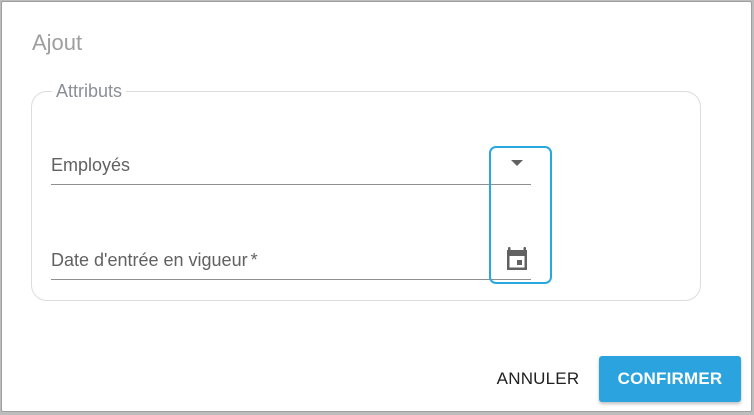 The height and width of the screenshot is (415, 754). I want to click on attributes-legend: Attributs, so click(89, 91).